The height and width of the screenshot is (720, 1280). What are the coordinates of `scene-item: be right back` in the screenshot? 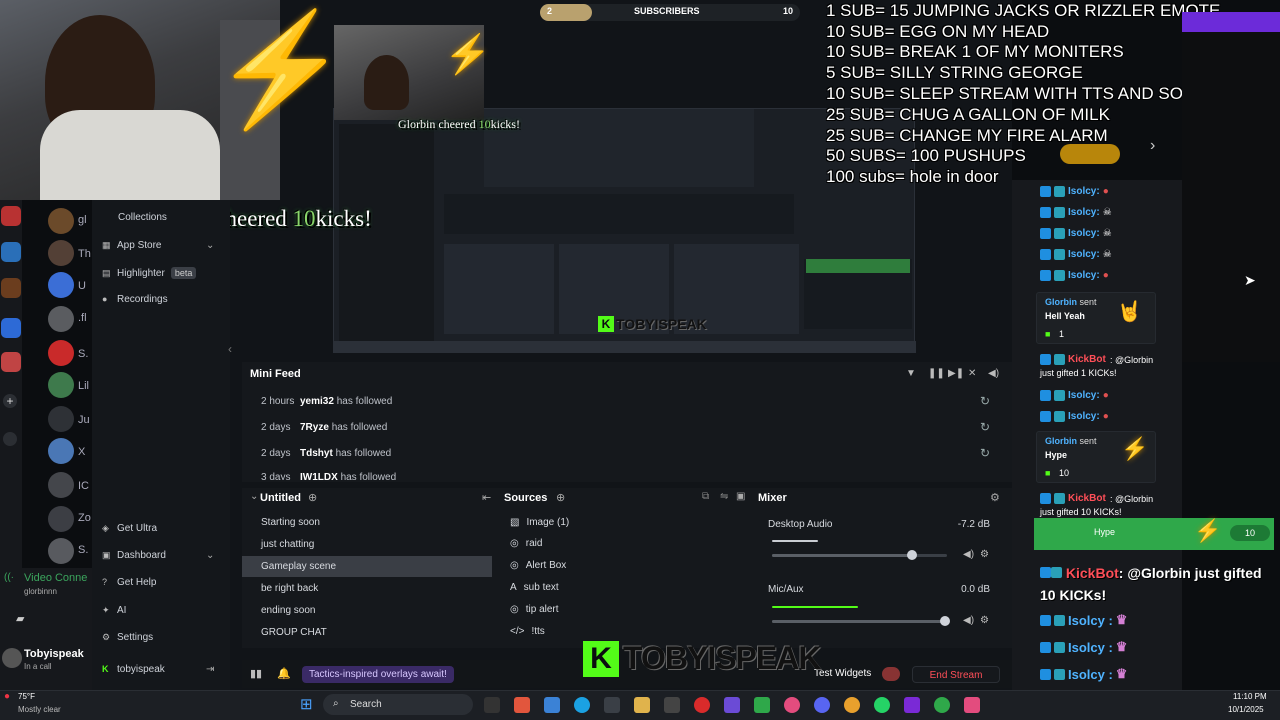 It's located at (367, 588).